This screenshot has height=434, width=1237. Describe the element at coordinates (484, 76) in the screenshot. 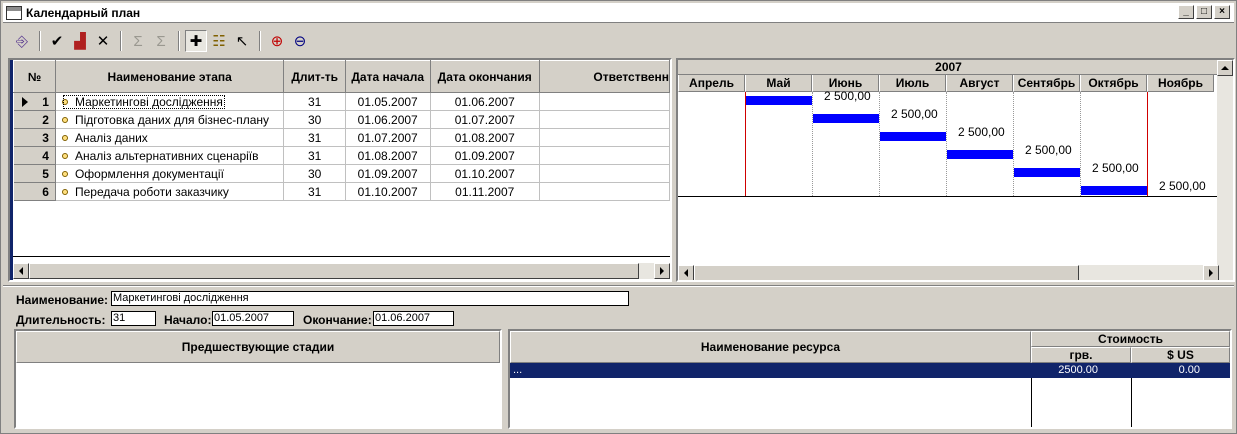

I see `column-header-end-date: Дата окончания` at that location.